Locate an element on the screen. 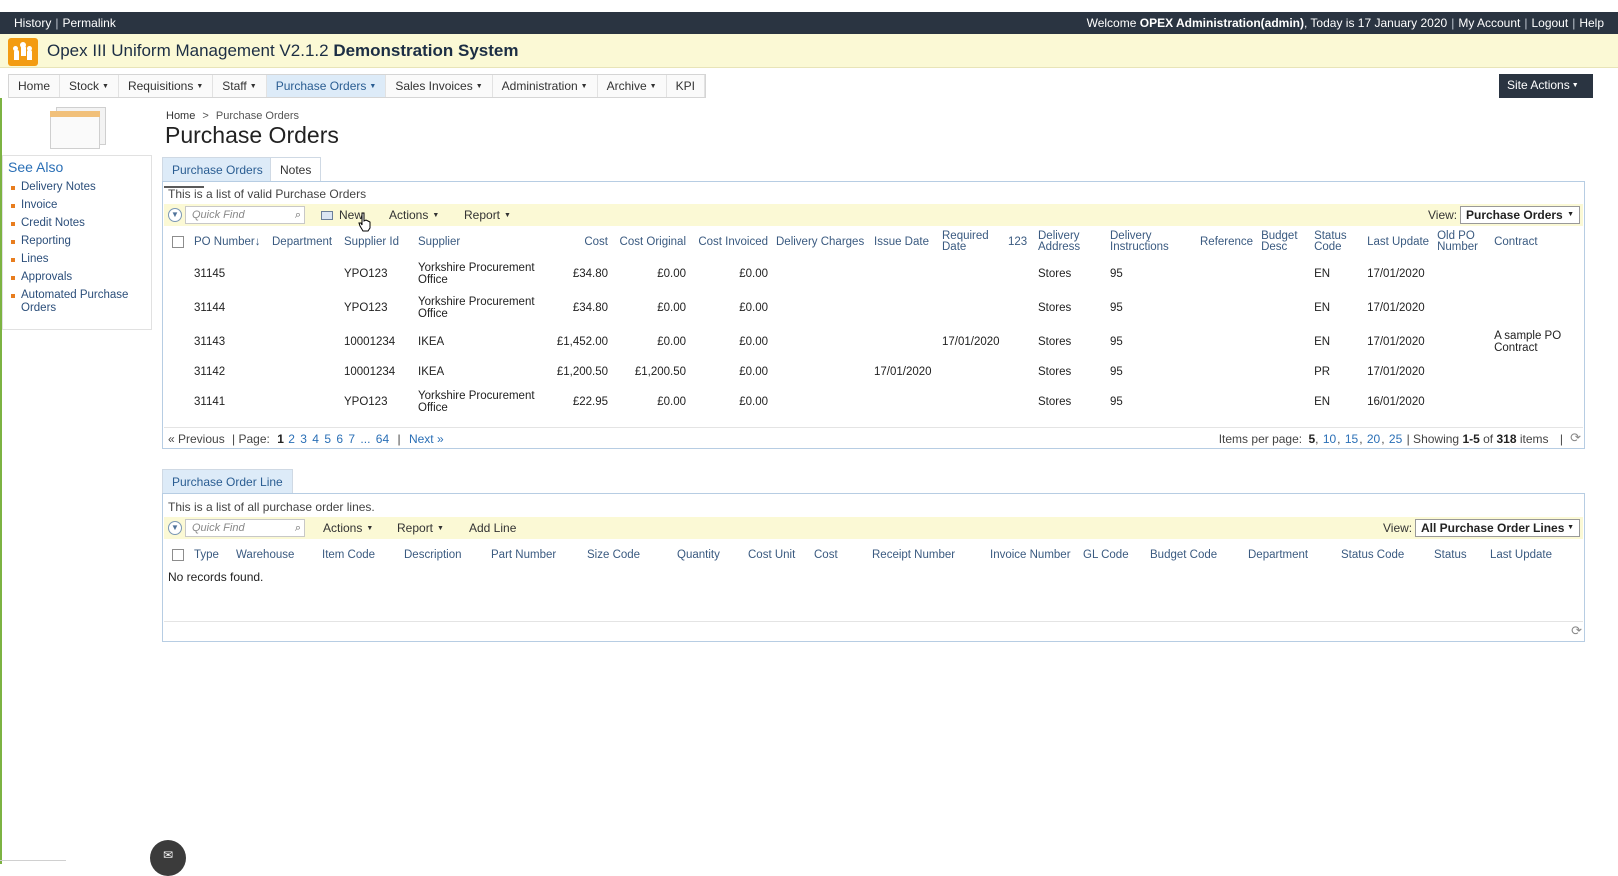  mail-button: ✉ is located at coordinates (168, 858).